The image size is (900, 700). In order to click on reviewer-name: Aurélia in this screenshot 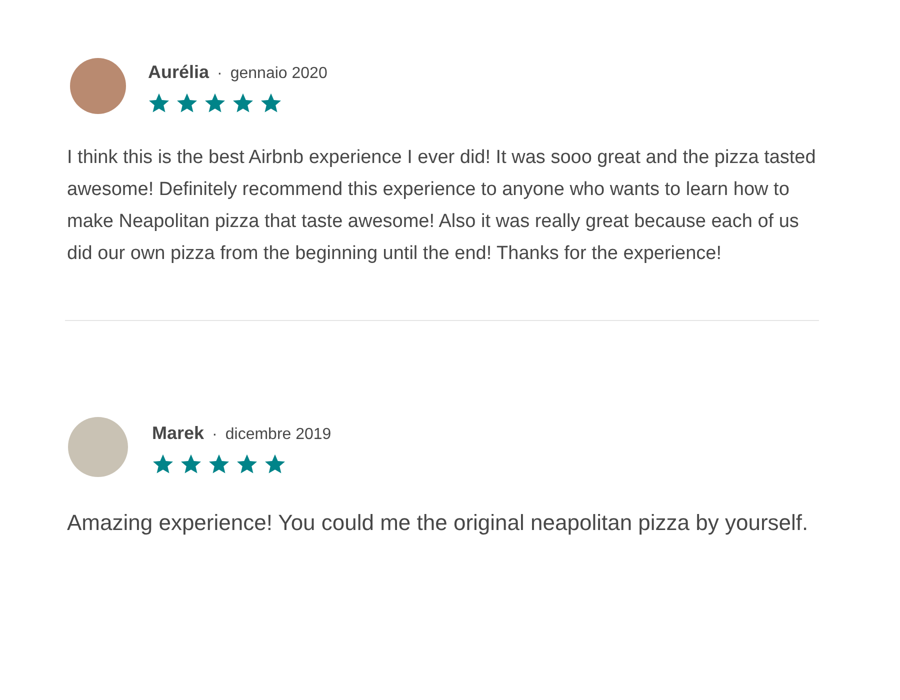, I will do `click(179, 72)`.